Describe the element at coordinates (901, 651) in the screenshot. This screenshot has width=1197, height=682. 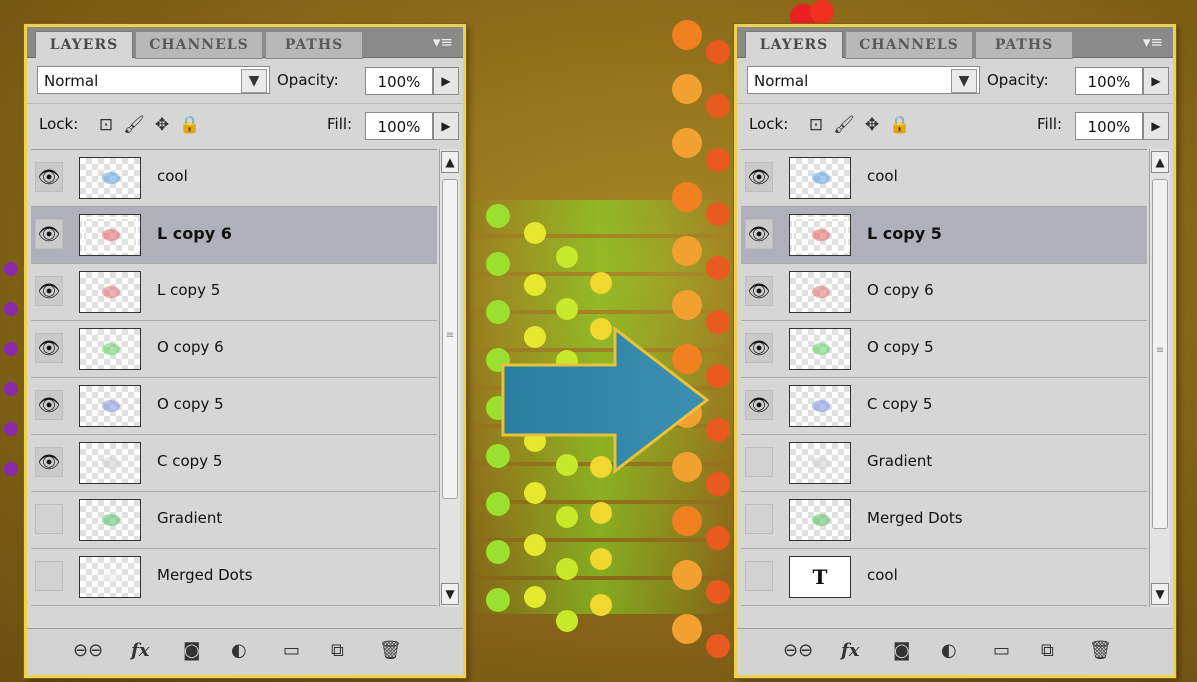
I see `mask-icon: ◙` at that location.